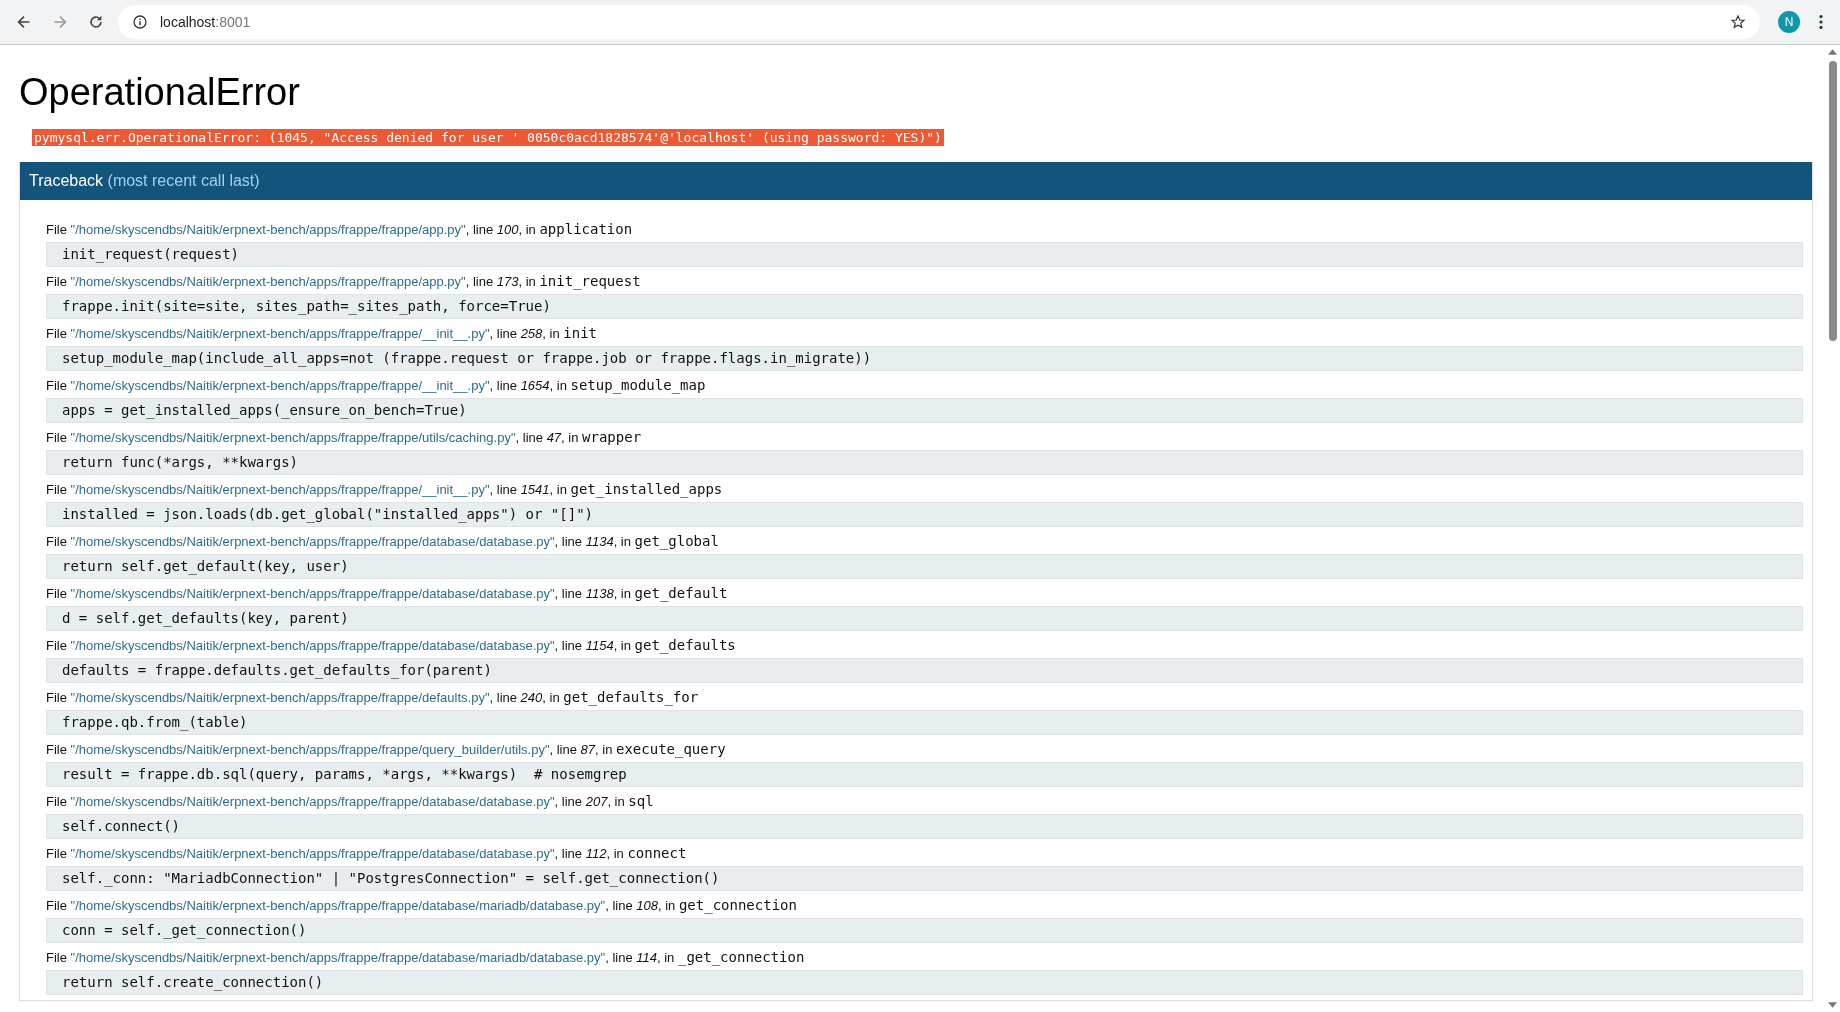  What do you see at coordinates (939, 22) in the screenshot?
I see `address-bar: localhost:8001` at bounding box center [939, 22].